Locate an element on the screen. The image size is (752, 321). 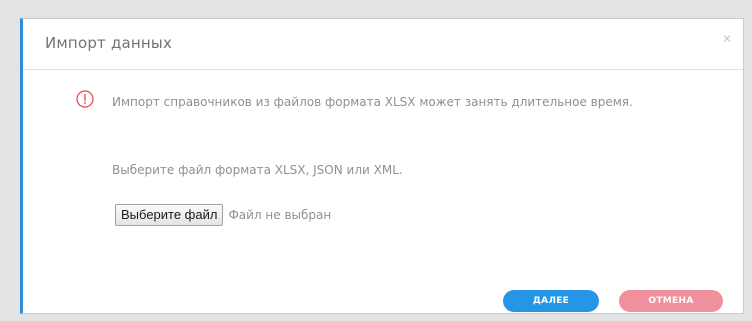
choose-file-button: Выберите файл is located at coordinates (169, 215).